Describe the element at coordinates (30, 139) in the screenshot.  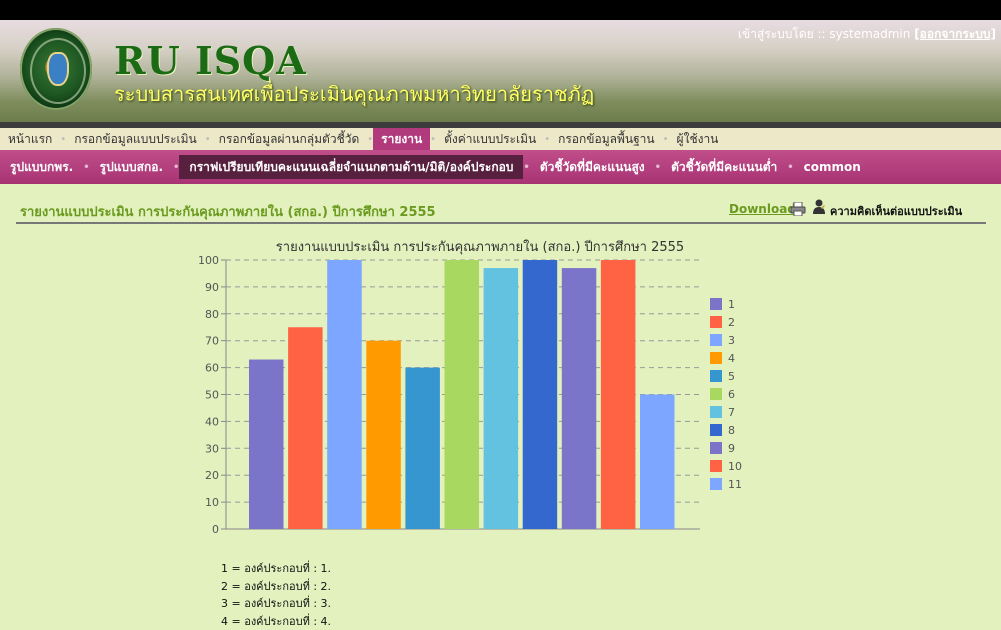
I see `nav-home: หน้าแรก` at that location.